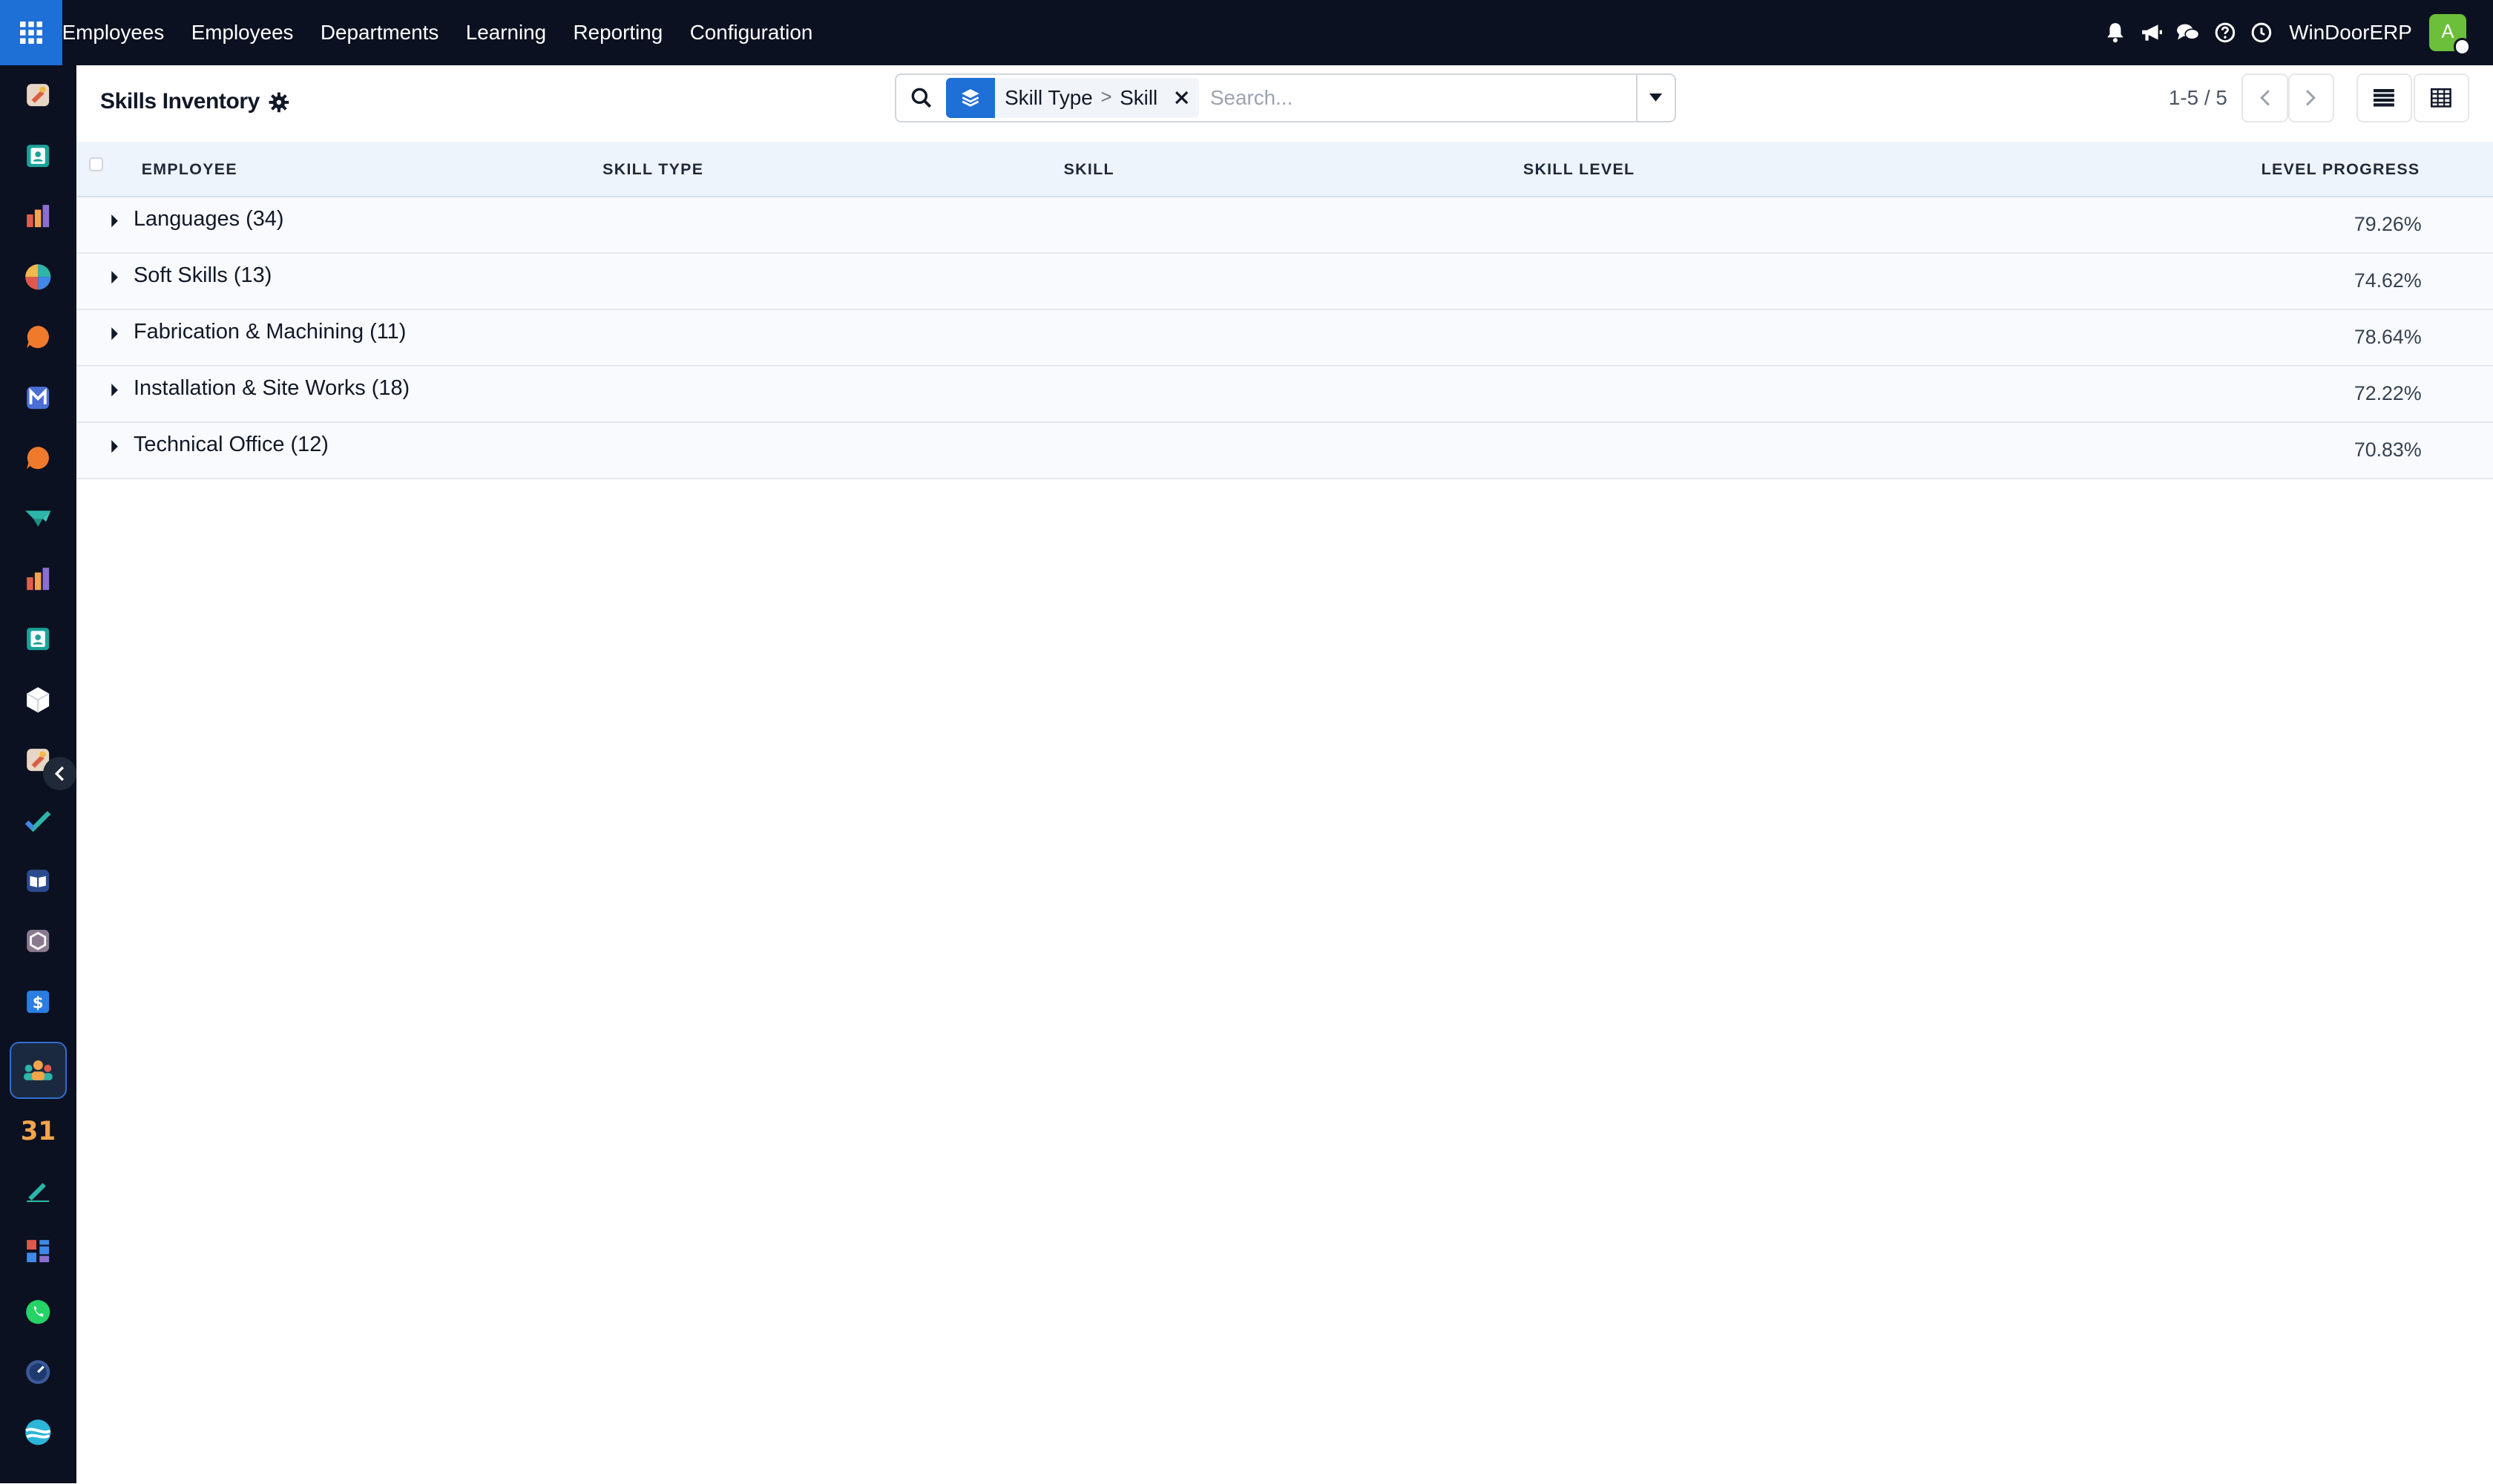  Describe the element at coordinates (2198, 98) in the screenshot. I see `pager-value: 1-5 / 5` at that location.